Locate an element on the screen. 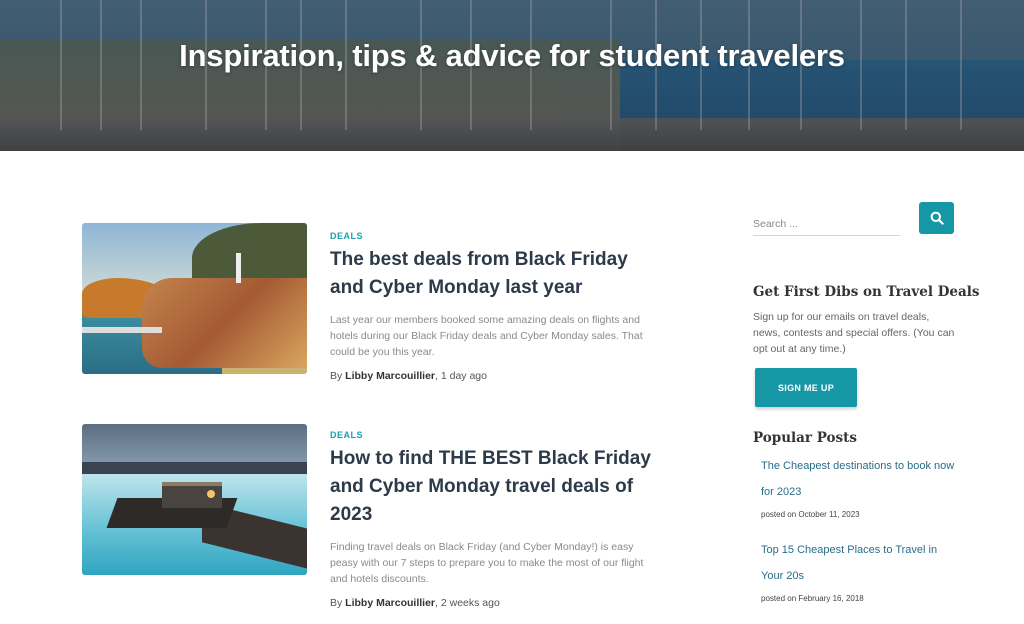  search-input is located at coordinates (826, 224).